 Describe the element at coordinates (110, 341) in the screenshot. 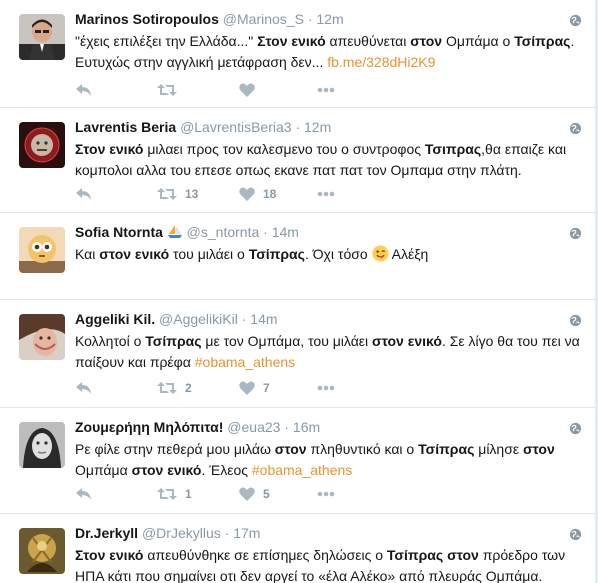

I see `tweet-text-segment: Κολλητοί ο` at that location.